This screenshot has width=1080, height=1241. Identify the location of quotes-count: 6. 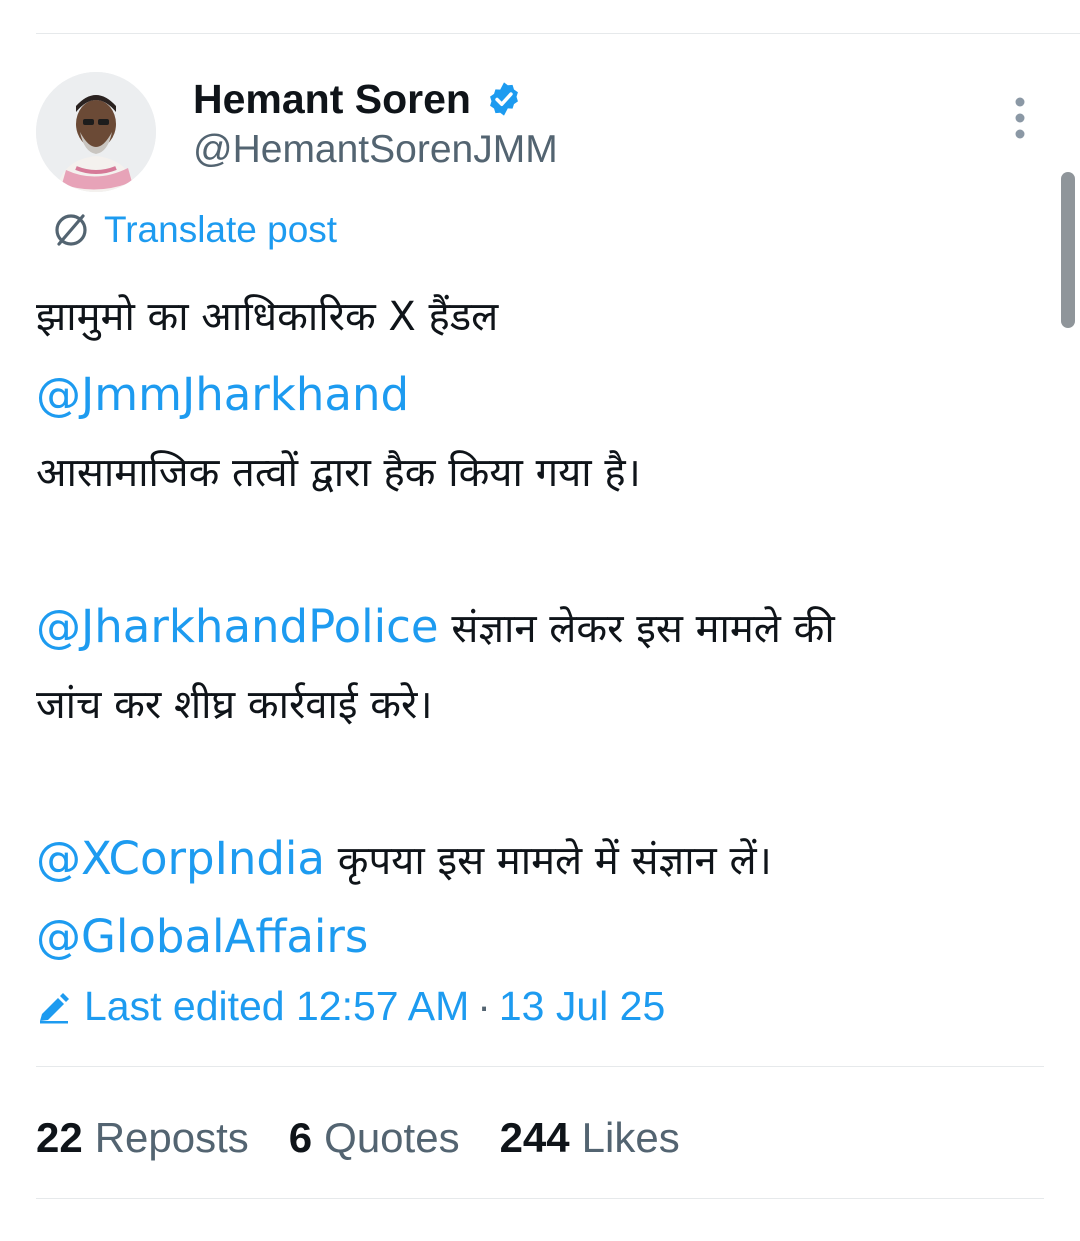
(300, 1137).